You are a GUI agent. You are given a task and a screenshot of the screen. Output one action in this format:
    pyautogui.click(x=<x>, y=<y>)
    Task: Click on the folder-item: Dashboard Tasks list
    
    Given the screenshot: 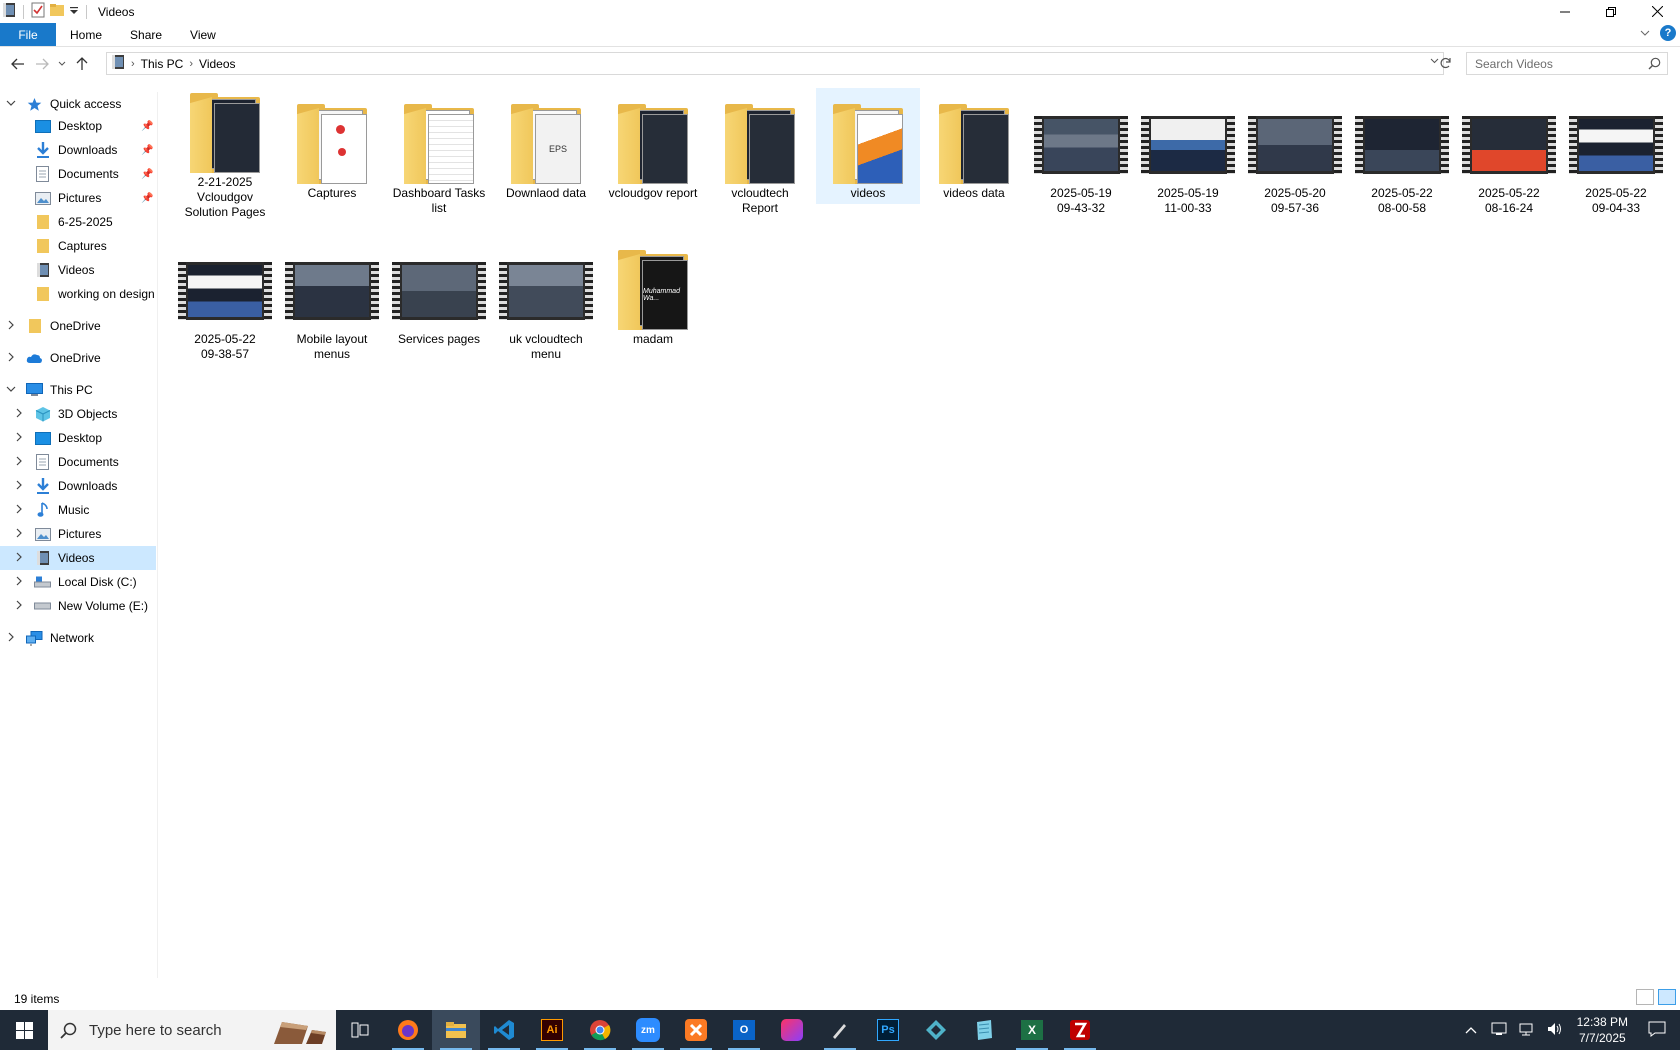 What is the action you would take?
    pyautogui.click(x=439, y=154)
    